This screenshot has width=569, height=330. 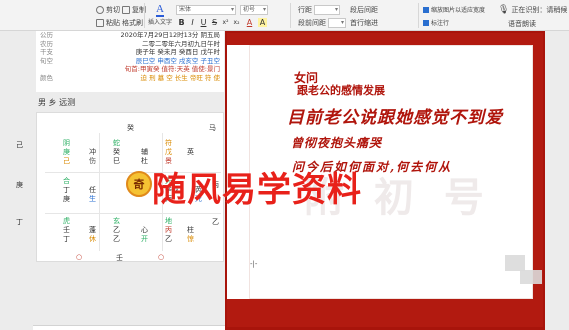 I want to click on doc-line-2: 跟老公的感情发展, so click(x=341, y=90).